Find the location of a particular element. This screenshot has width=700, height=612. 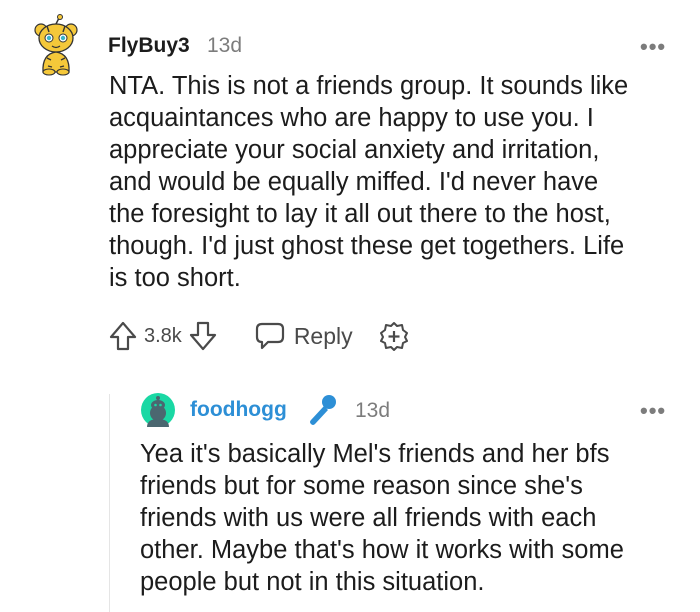

reply-timestamp: 13d is located at coordinates (373, 410).